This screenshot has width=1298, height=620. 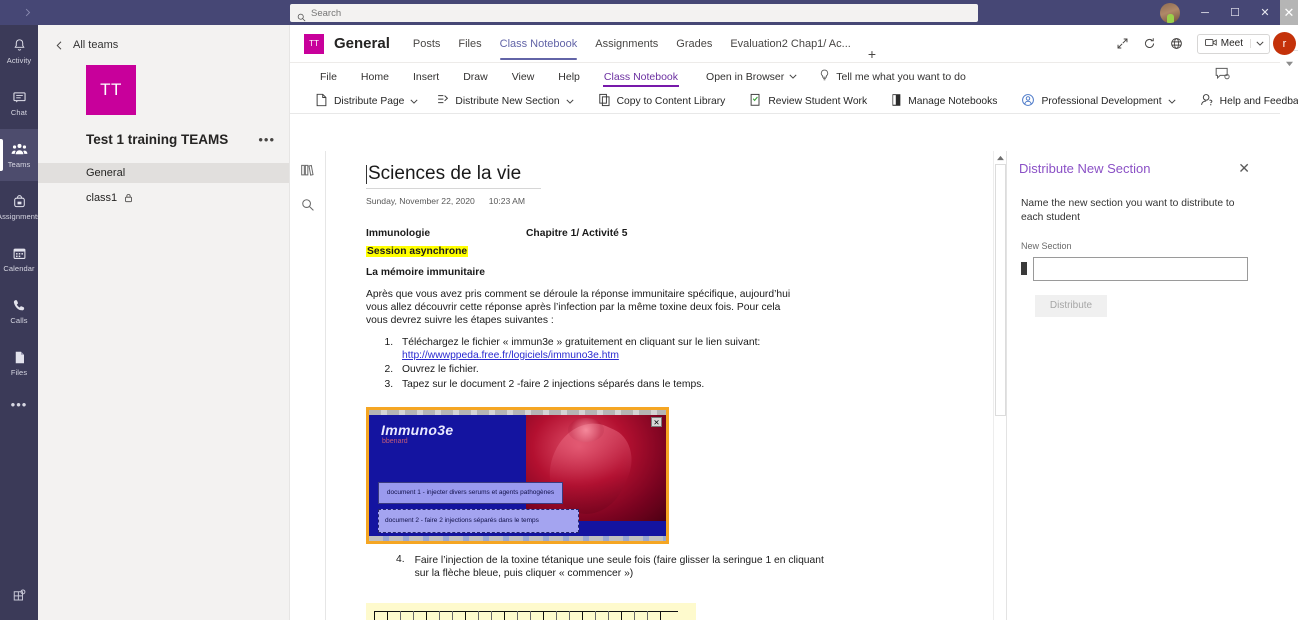 What do you see at coordinates (19, 268) in the screenshot?
I see `sidebar-item-label: Calendar` at bounding box center [19, 268].